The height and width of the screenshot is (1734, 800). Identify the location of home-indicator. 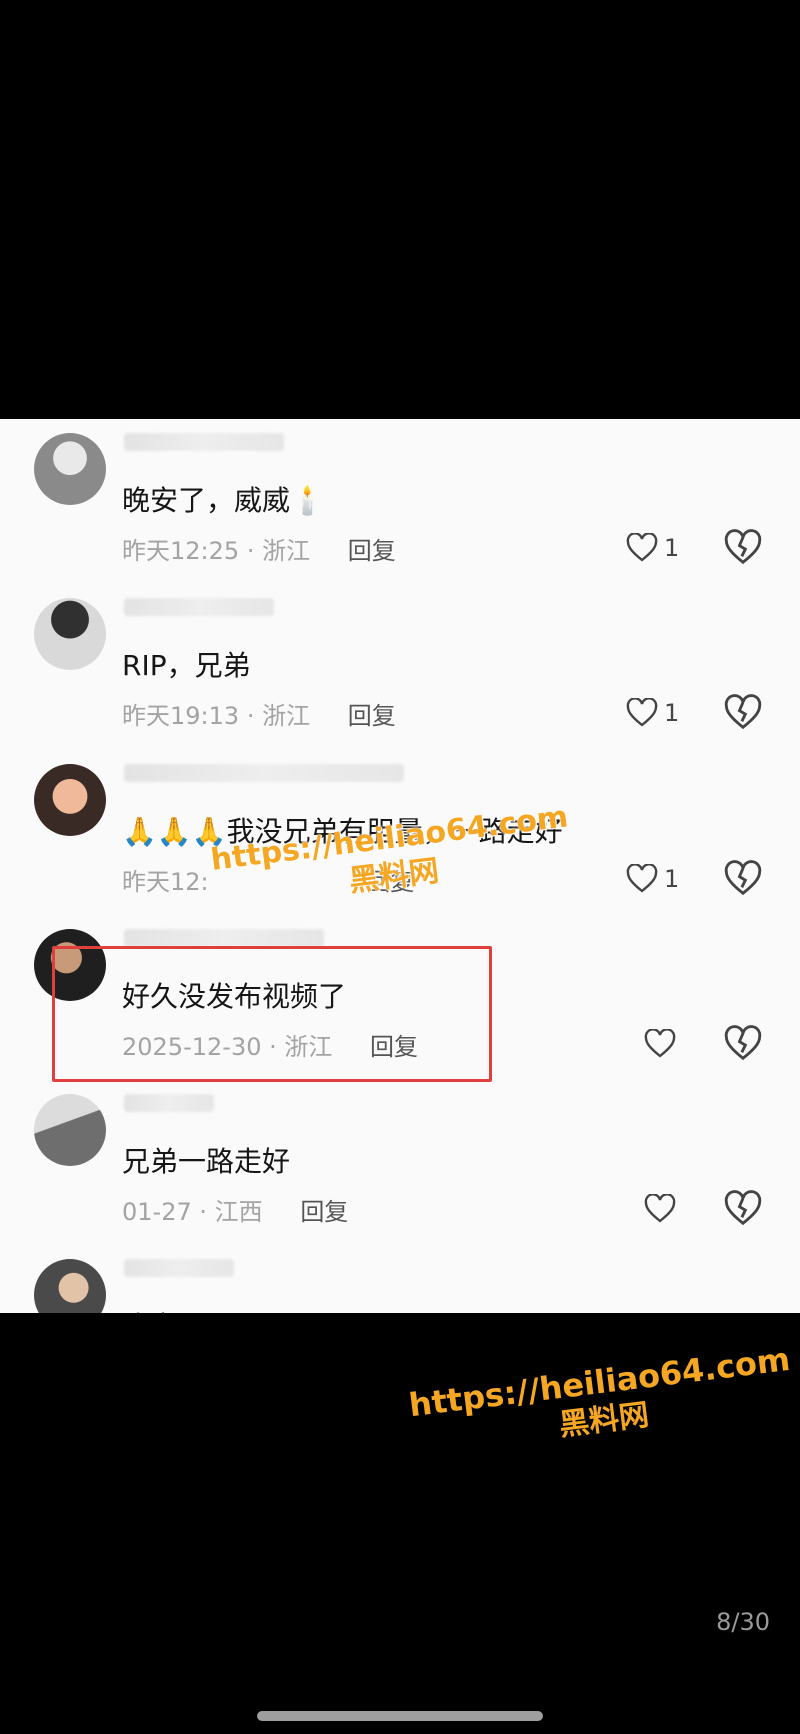
(400, 1716).